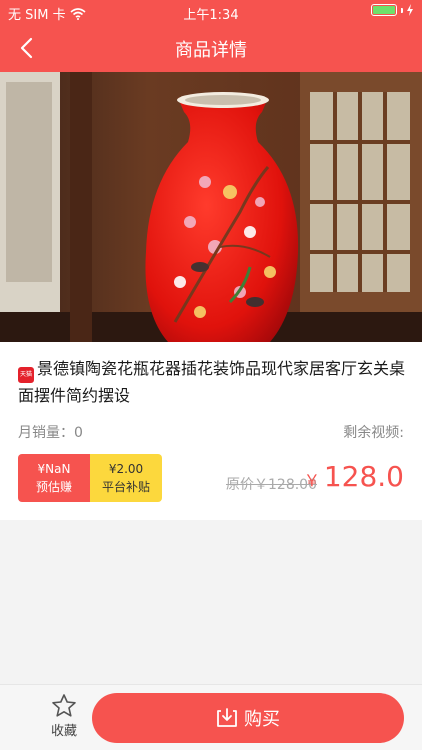  What do you see at coordinates (54, 469) in the screenshot?
I see `estimate-amount: ¥NaN` at bounding box center [54, 469].